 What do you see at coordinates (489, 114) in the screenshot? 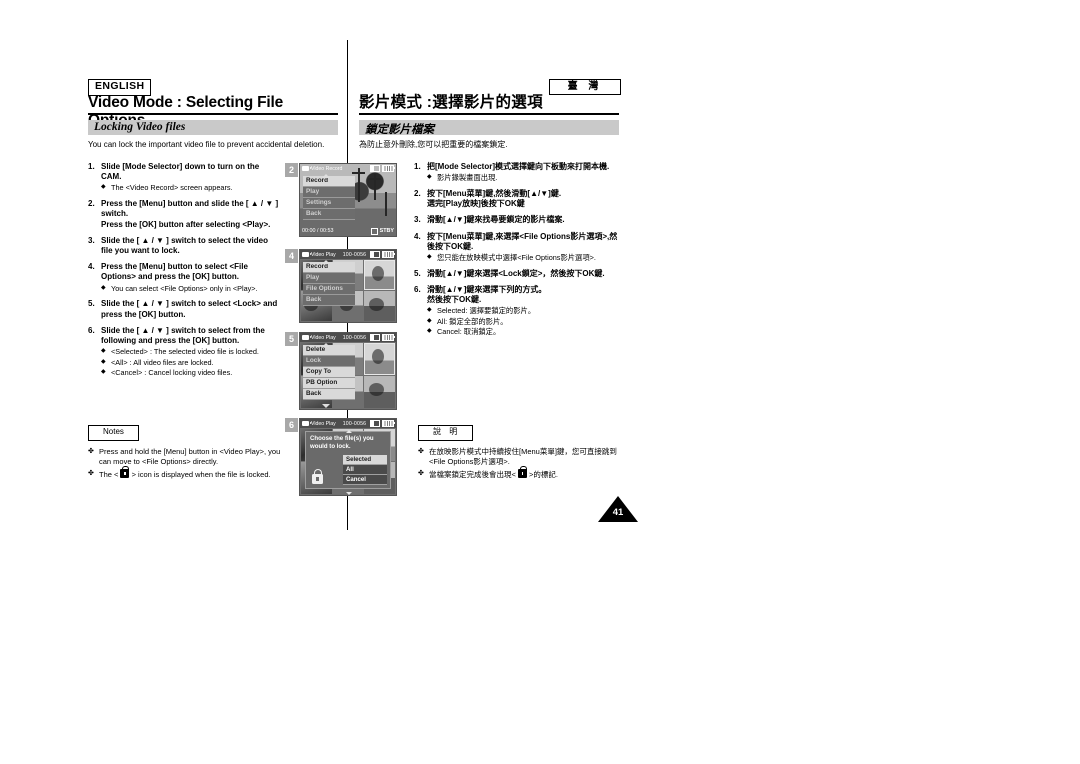
I see `title-rule-chinese` at bounding box center [489, 114].